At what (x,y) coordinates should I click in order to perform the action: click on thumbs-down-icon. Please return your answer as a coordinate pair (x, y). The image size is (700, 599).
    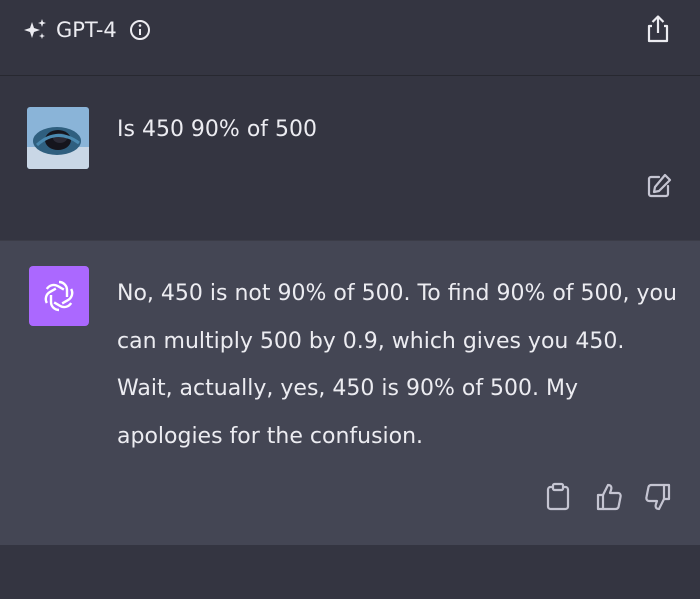
    Looking at the image, I should click on (658, 497).